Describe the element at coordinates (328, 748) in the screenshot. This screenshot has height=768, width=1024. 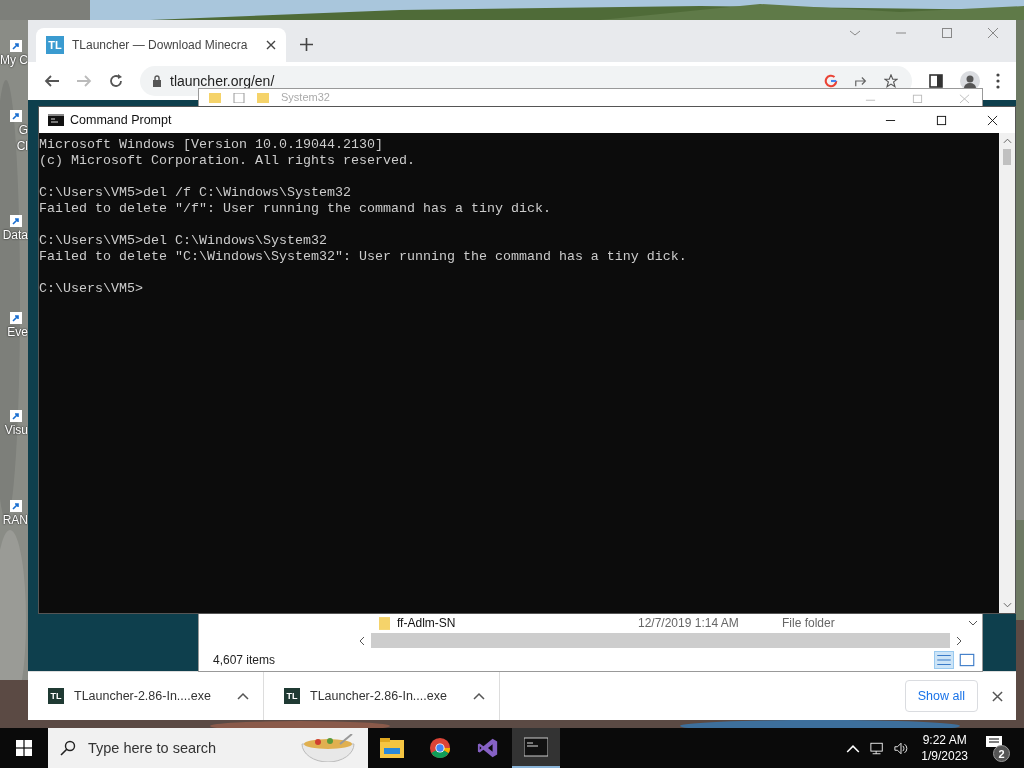
I see `bowl-icon` at that location.